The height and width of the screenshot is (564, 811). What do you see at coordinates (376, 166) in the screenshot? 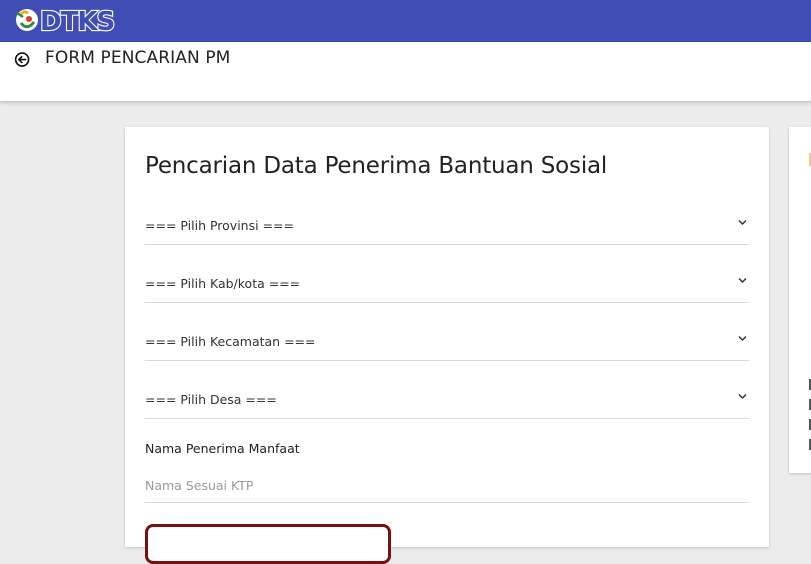
I see `form-heading: Pencarian Data Penerima Bantuan Sosial` at bounding box center [376, 166].